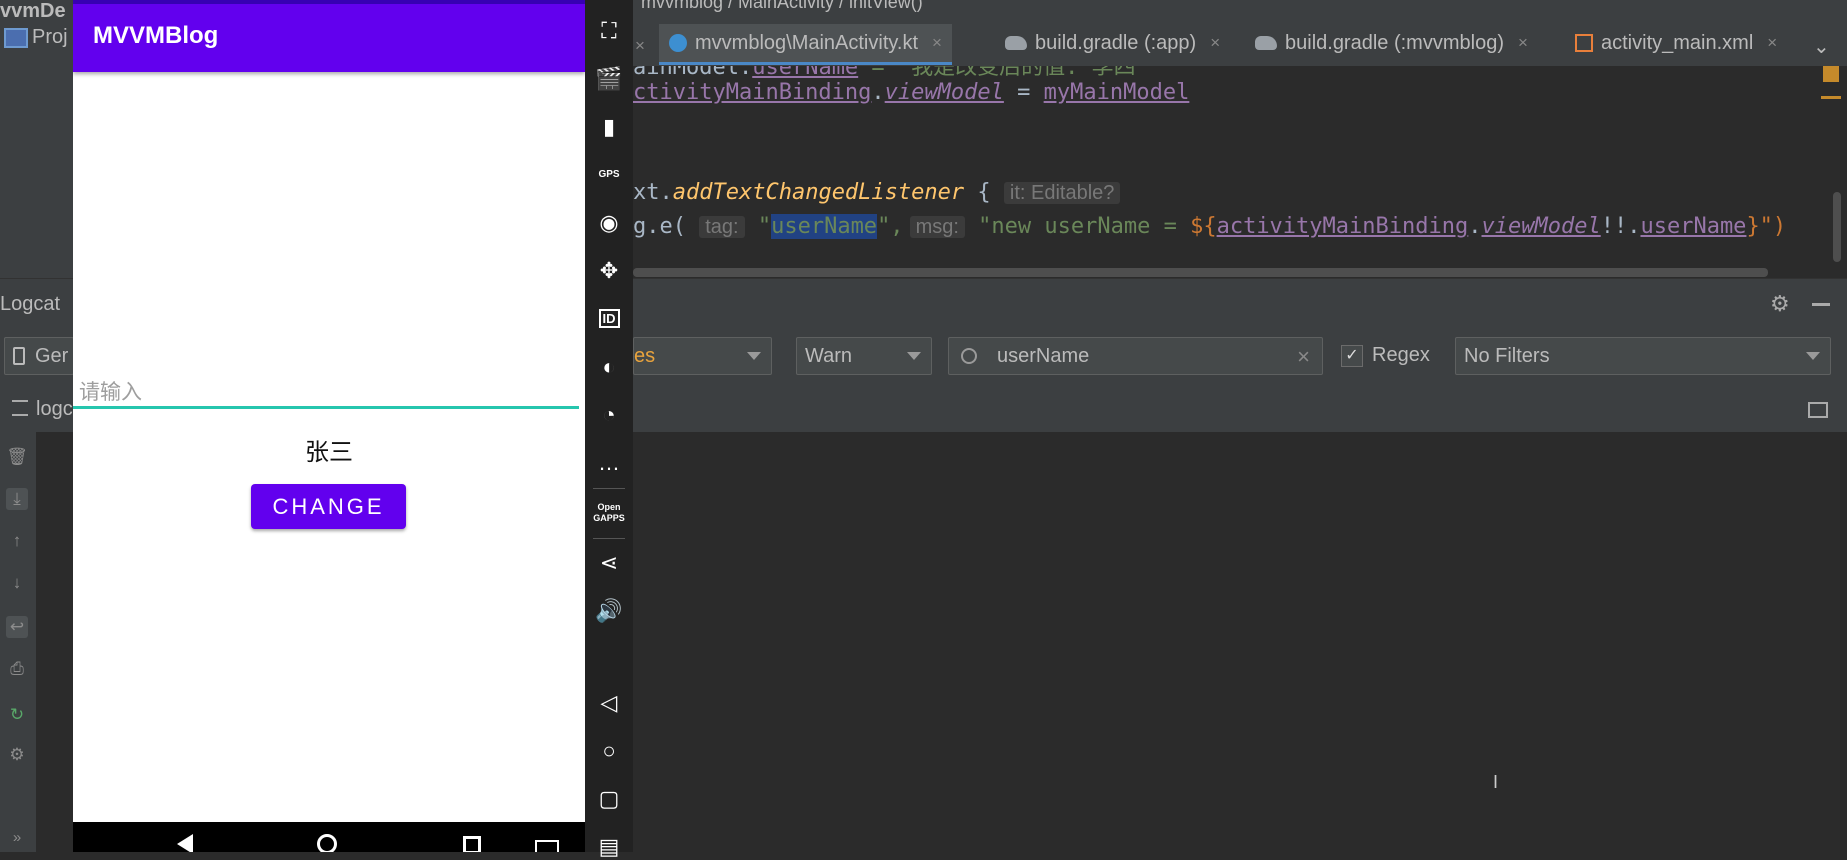 This screenshot has height=860, width=1847. What do you see at coordinates (1821, 304) in the screenshot?
I see `minimize-icon` at bounding box center [1821, 304].